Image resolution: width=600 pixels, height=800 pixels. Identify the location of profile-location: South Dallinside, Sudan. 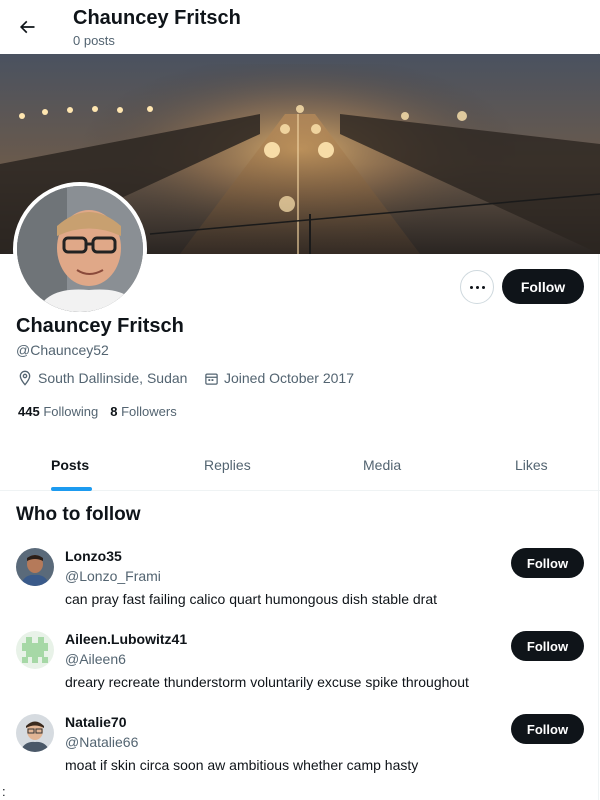
(102, 378).